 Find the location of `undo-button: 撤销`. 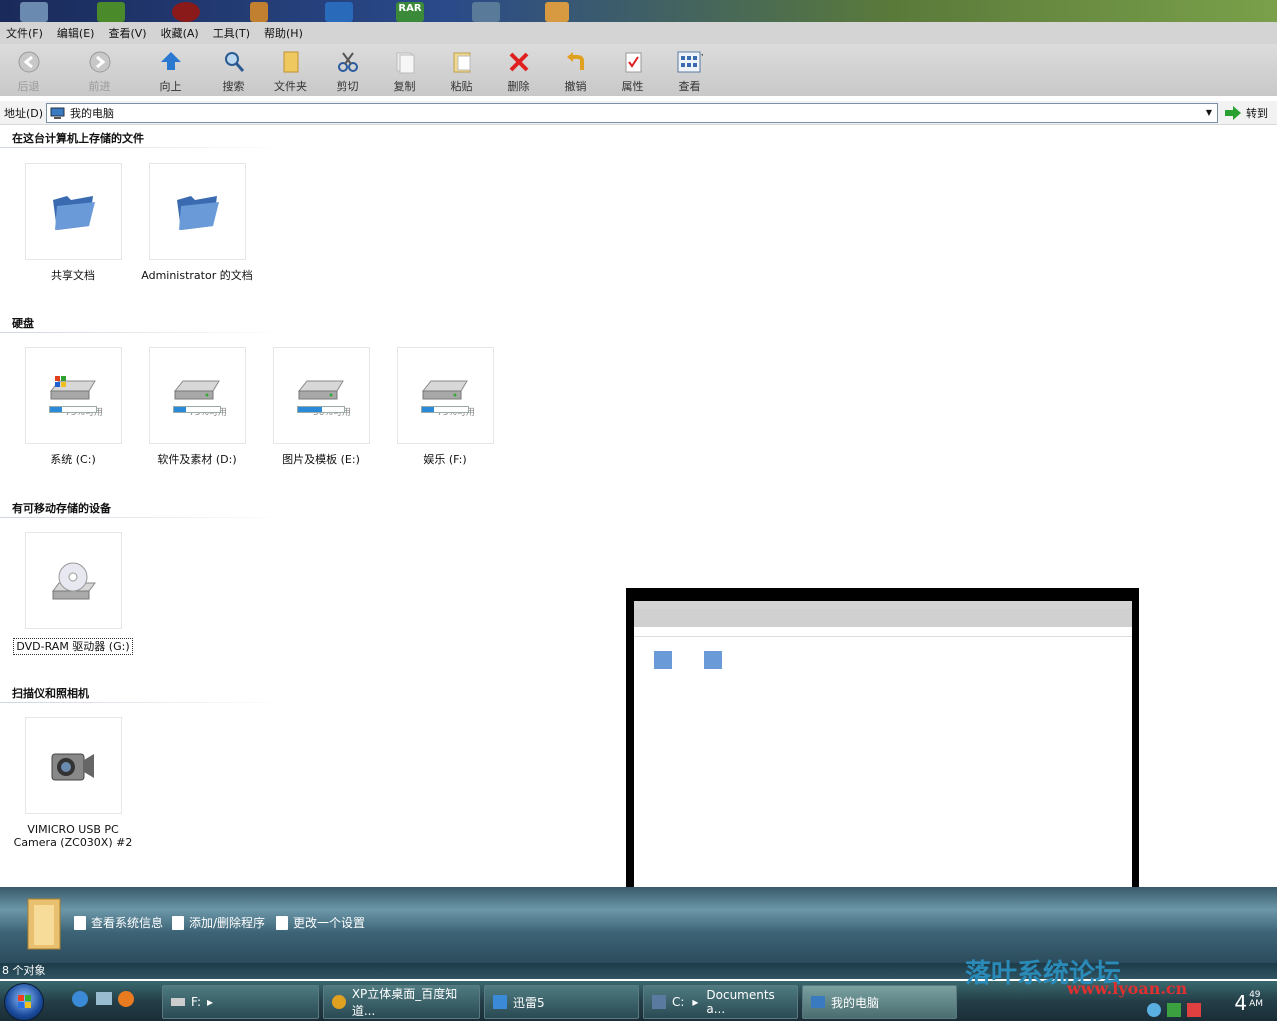

undo-button: 撤销 is located at coordinates (575, 69).